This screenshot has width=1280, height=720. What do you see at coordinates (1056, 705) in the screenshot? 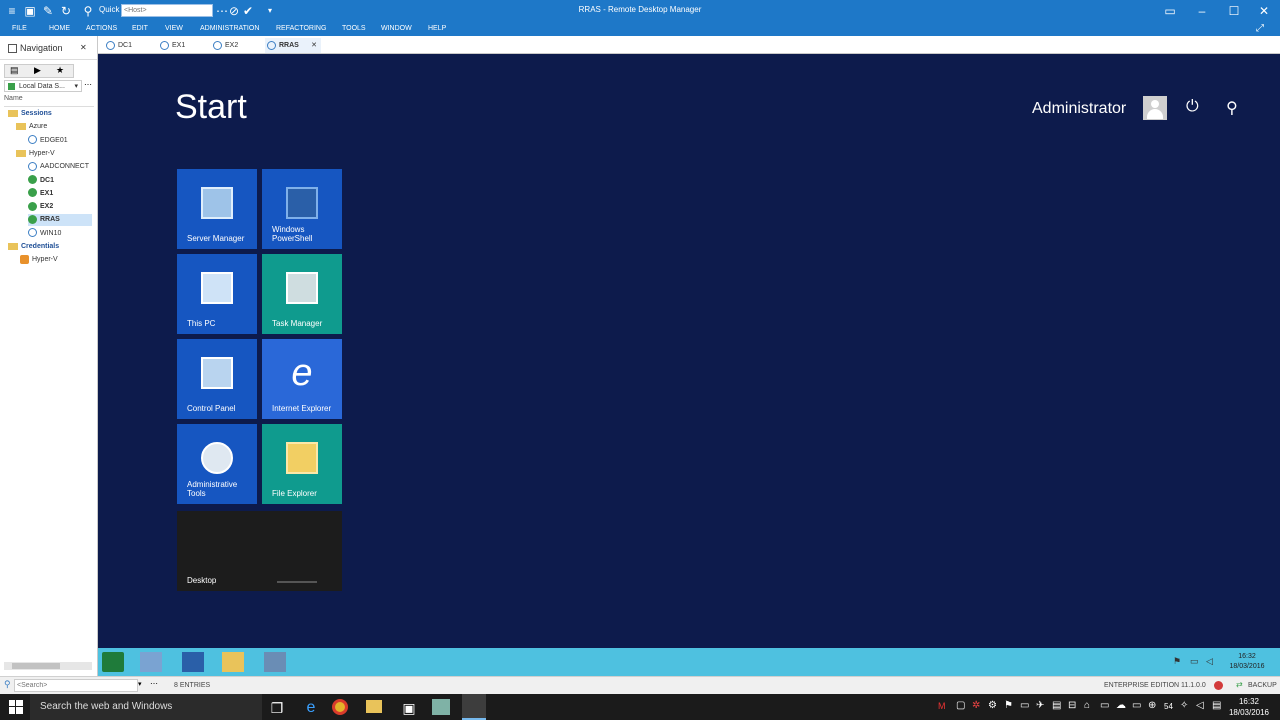
I see `tray-icon-7: ▤` at bounding box center [1056, 705].